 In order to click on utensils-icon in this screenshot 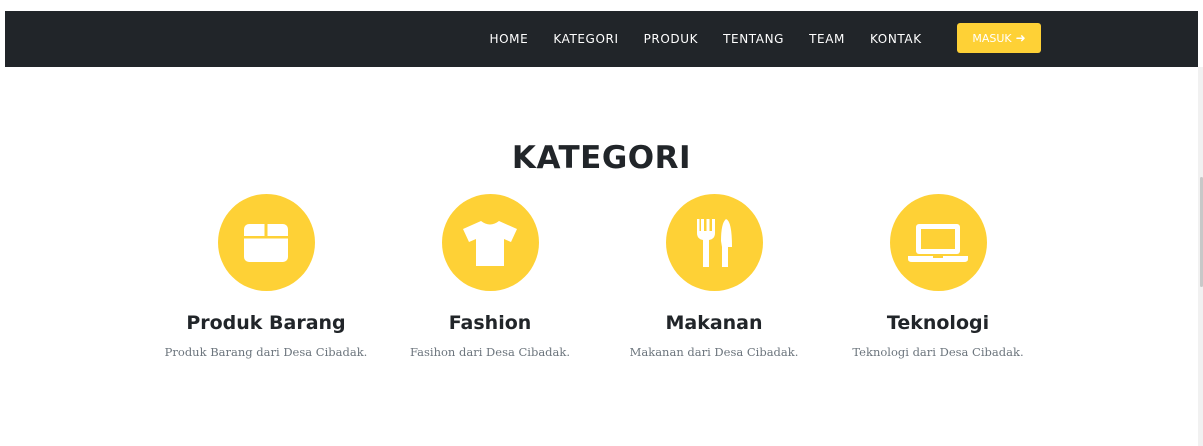, I will do `click(714, 242)`.